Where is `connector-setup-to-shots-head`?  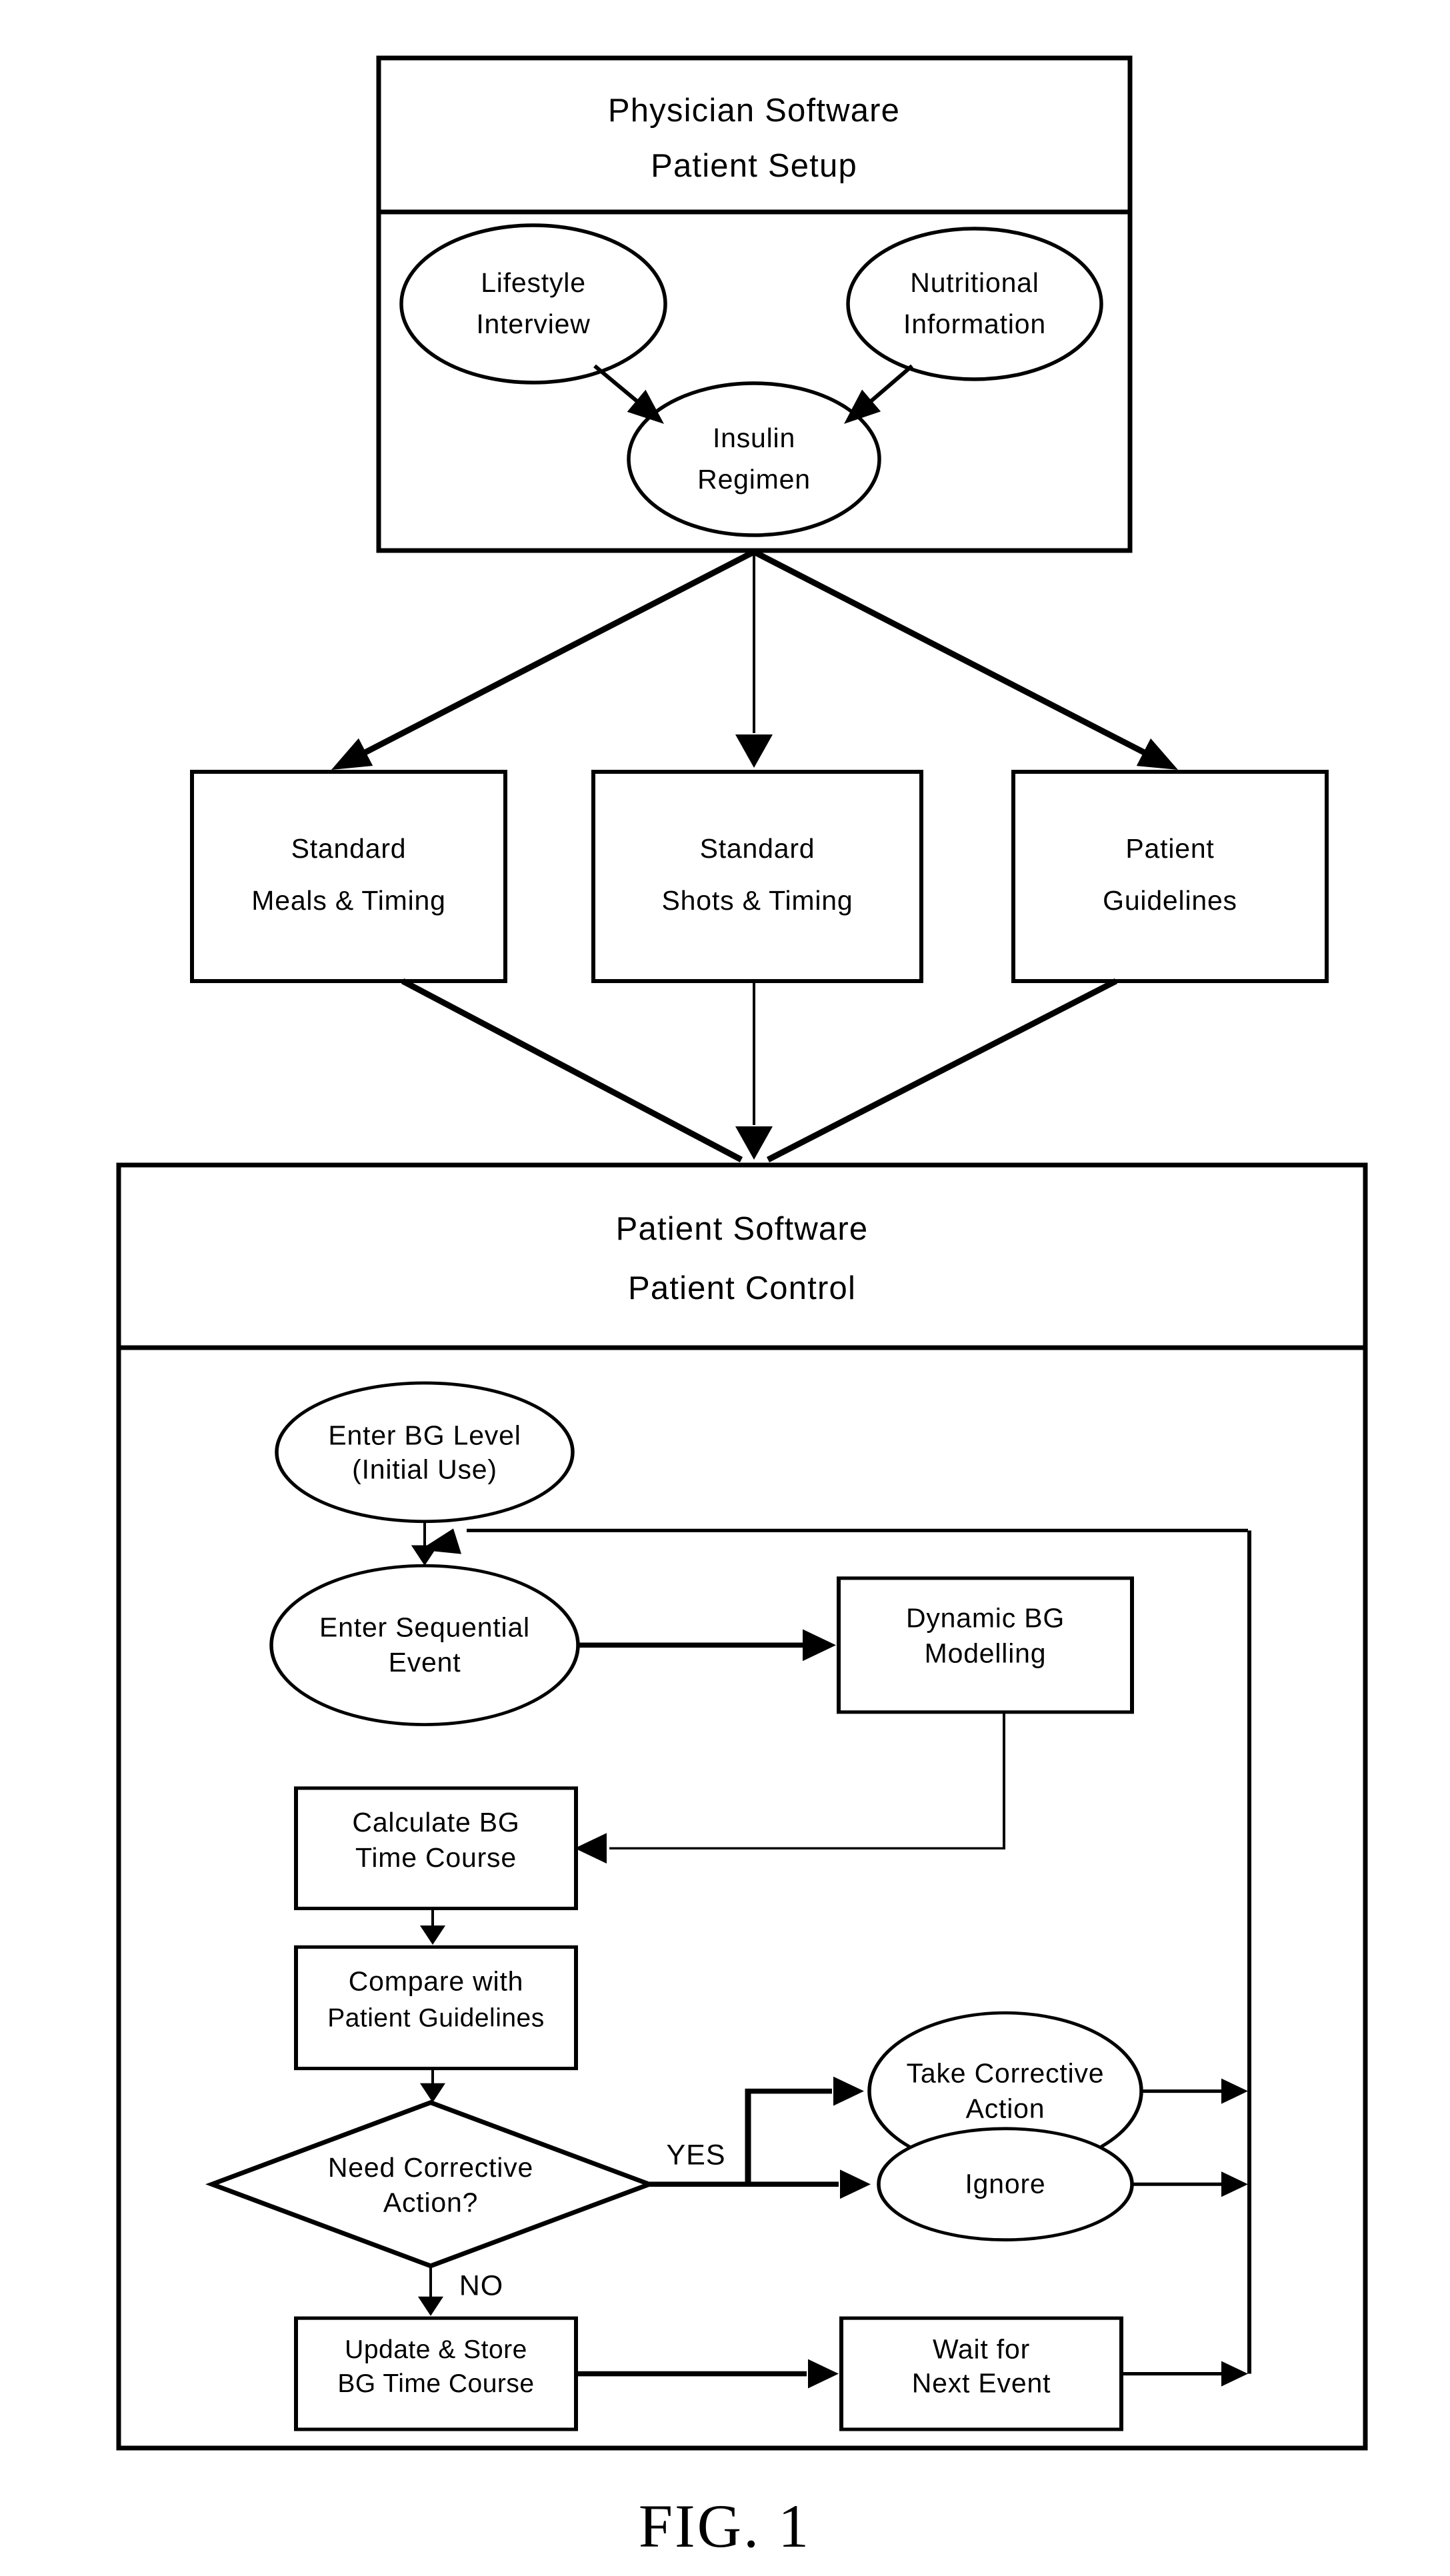 connector-setup-to-shots-head is located at coordinates (754, 751).